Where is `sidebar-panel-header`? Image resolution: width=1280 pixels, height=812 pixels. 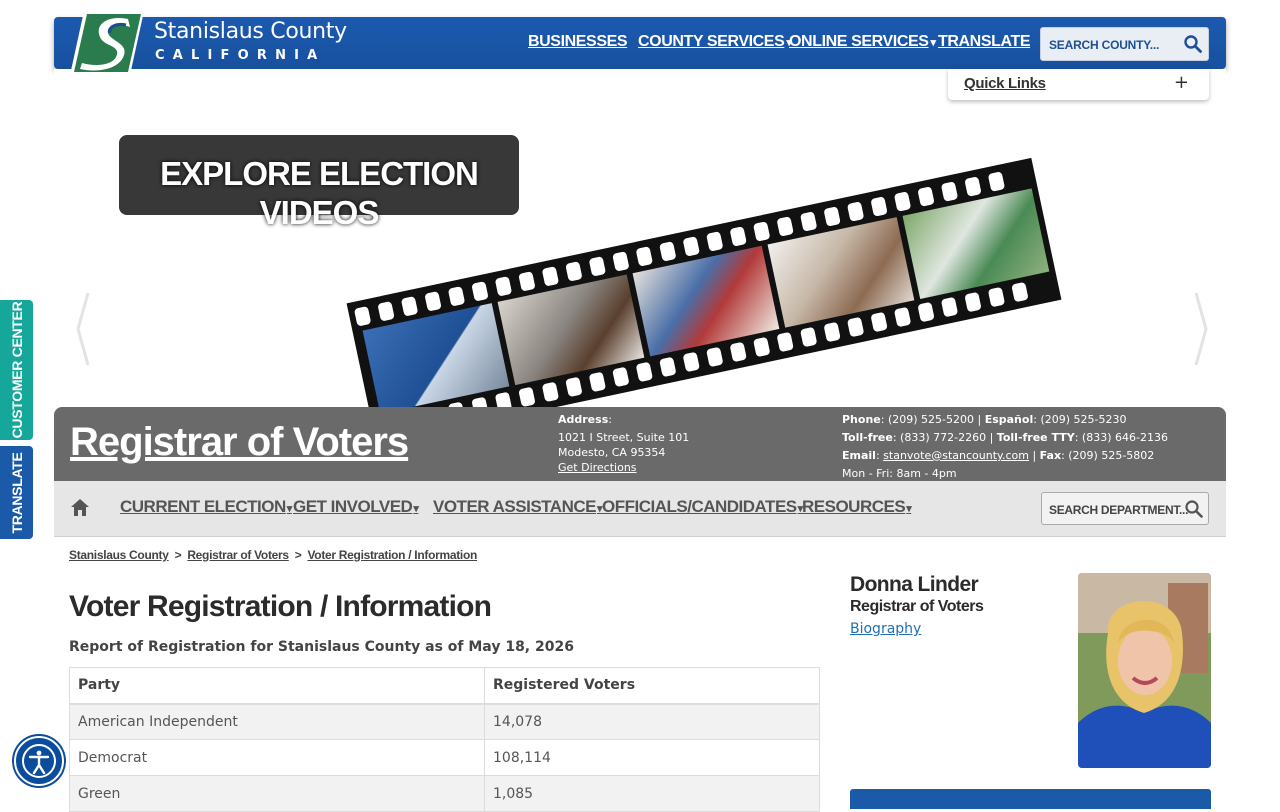 sidebar-panel-header is located at coordinates (1030, 799).